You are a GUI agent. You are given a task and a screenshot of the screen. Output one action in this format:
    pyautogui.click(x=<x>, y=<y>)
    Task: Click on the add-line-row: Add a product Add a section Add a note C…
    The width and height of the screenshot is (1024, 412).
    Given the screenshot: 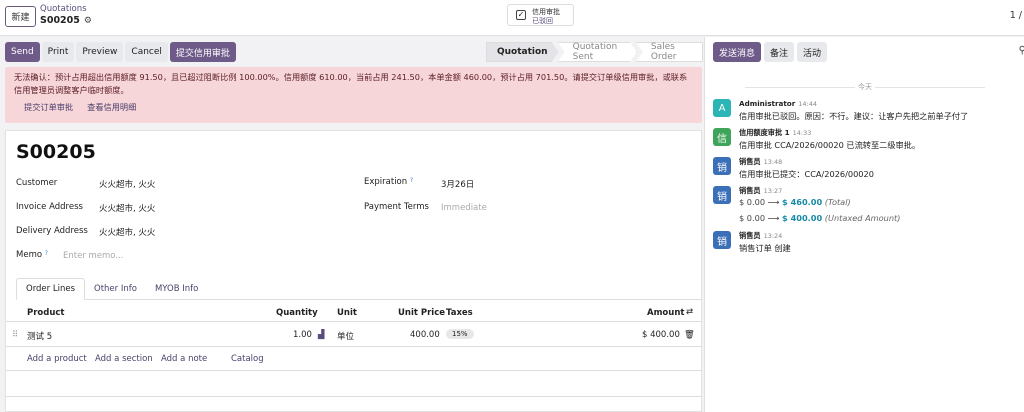 What is the action you would take?
    pyautogui.click(x=353, y=359)
    